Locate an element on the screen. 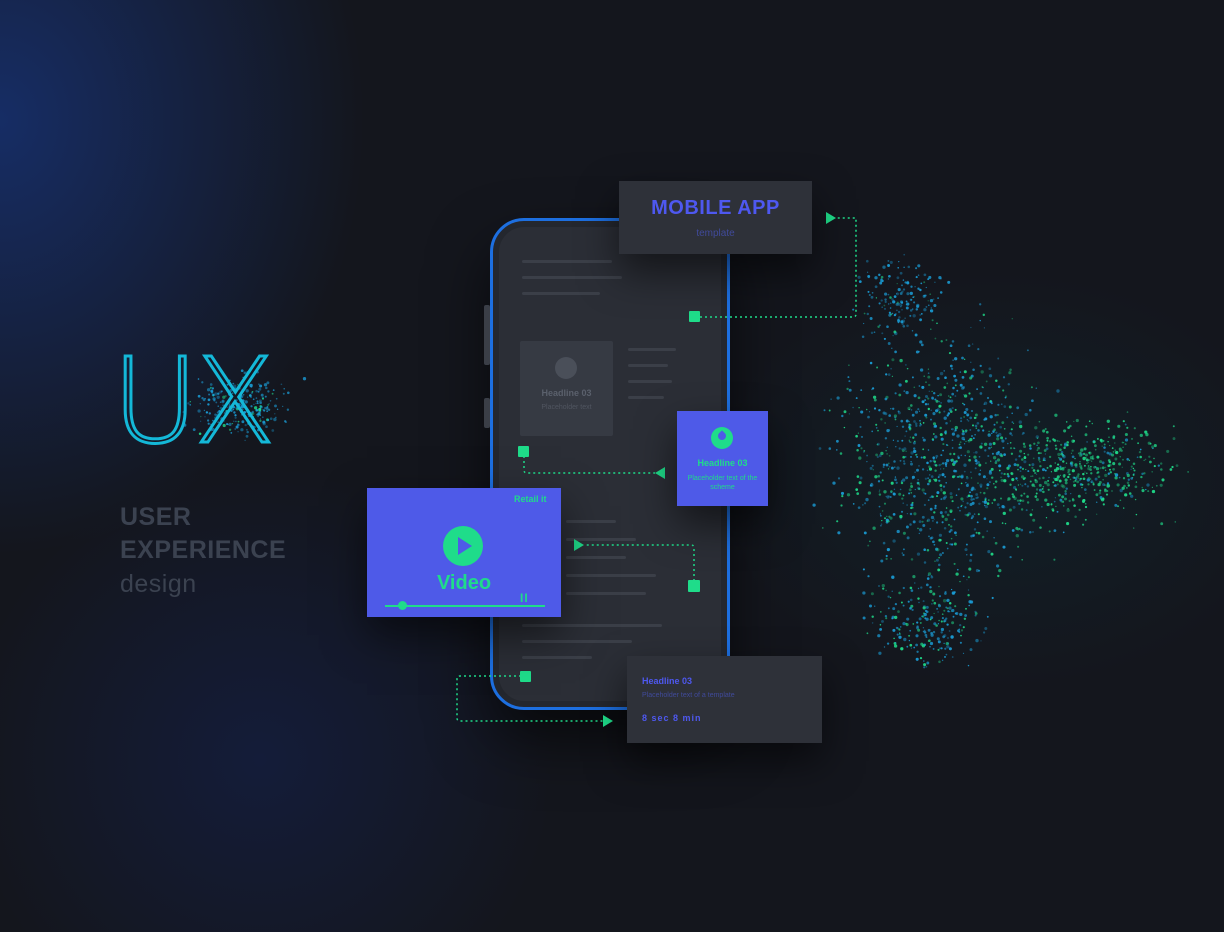 This screenshot has width=1224, height=932. video-progress-track is located at coordinates (465, 606).